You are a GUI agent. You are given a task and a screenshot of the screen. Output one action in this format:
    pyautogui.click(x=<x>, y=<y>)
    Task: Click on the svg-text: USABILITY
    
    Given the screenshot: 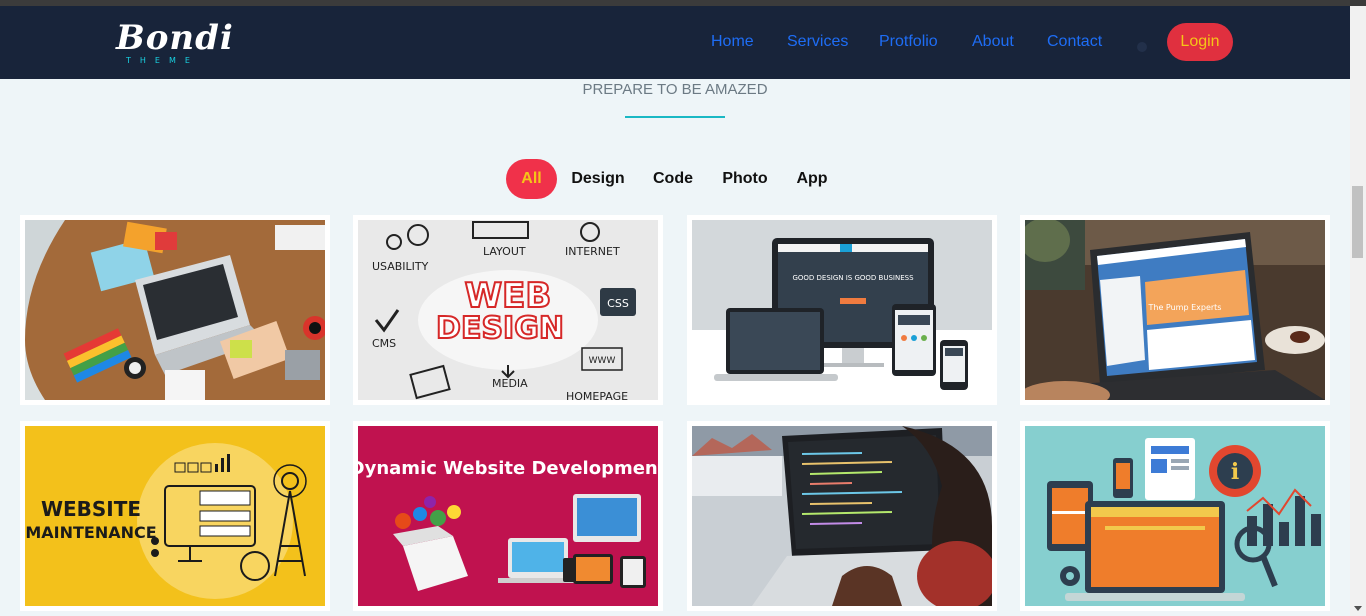 What is the action you would take?
    pyautogui.click(x=400, y=266)
    